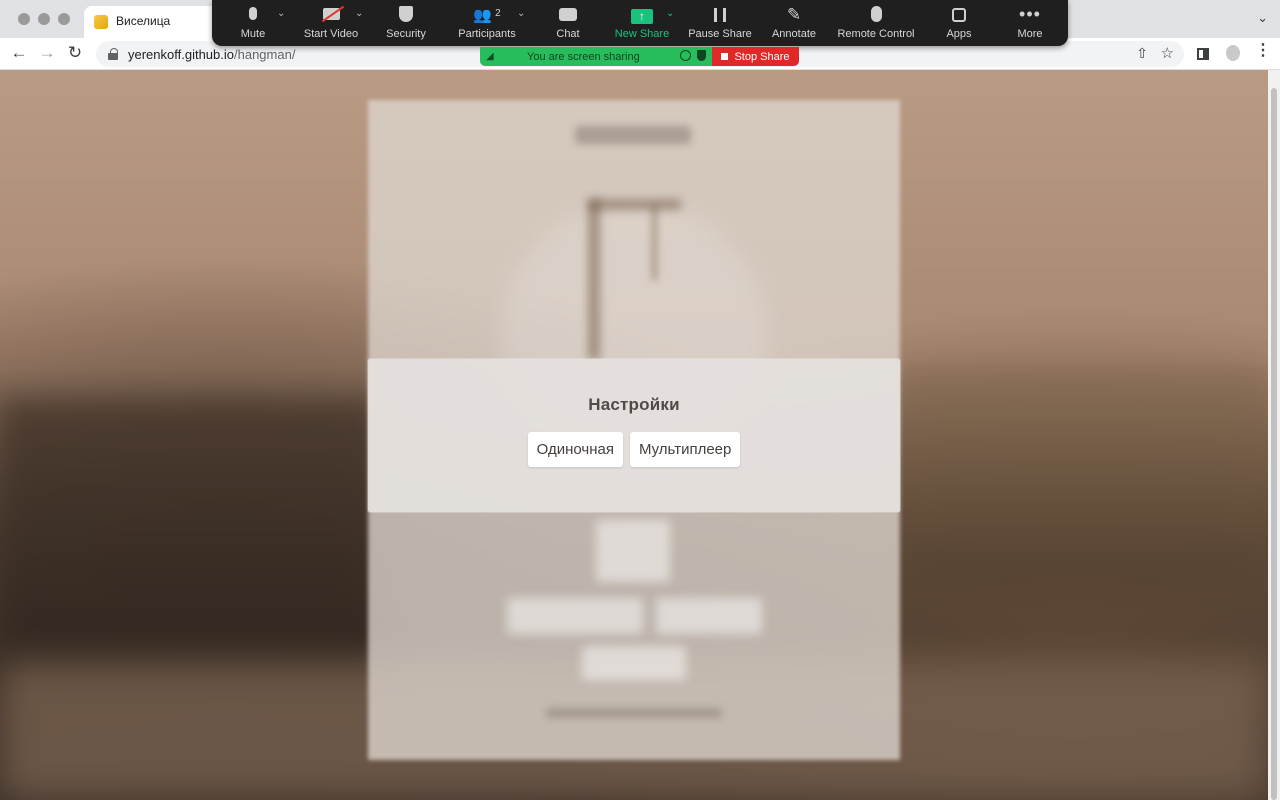 The width and height of the screenshot is (1280, 800). Describe the element at coordinates (1263, 50) in the screenshot. I see `browser-menu-icon: ⋮` at that location.